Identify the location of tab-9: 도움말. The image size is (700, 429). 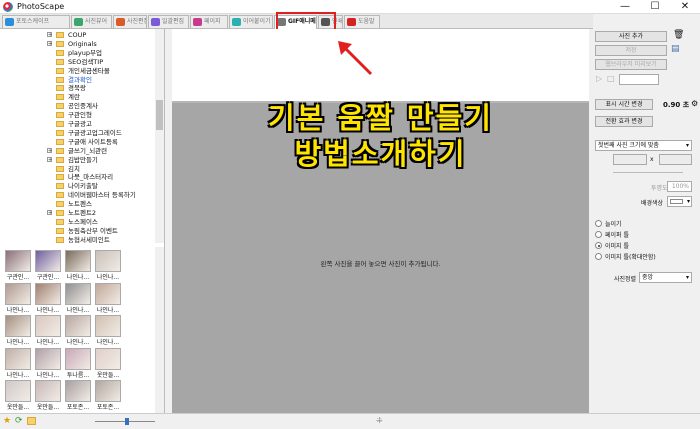
(362, 21).